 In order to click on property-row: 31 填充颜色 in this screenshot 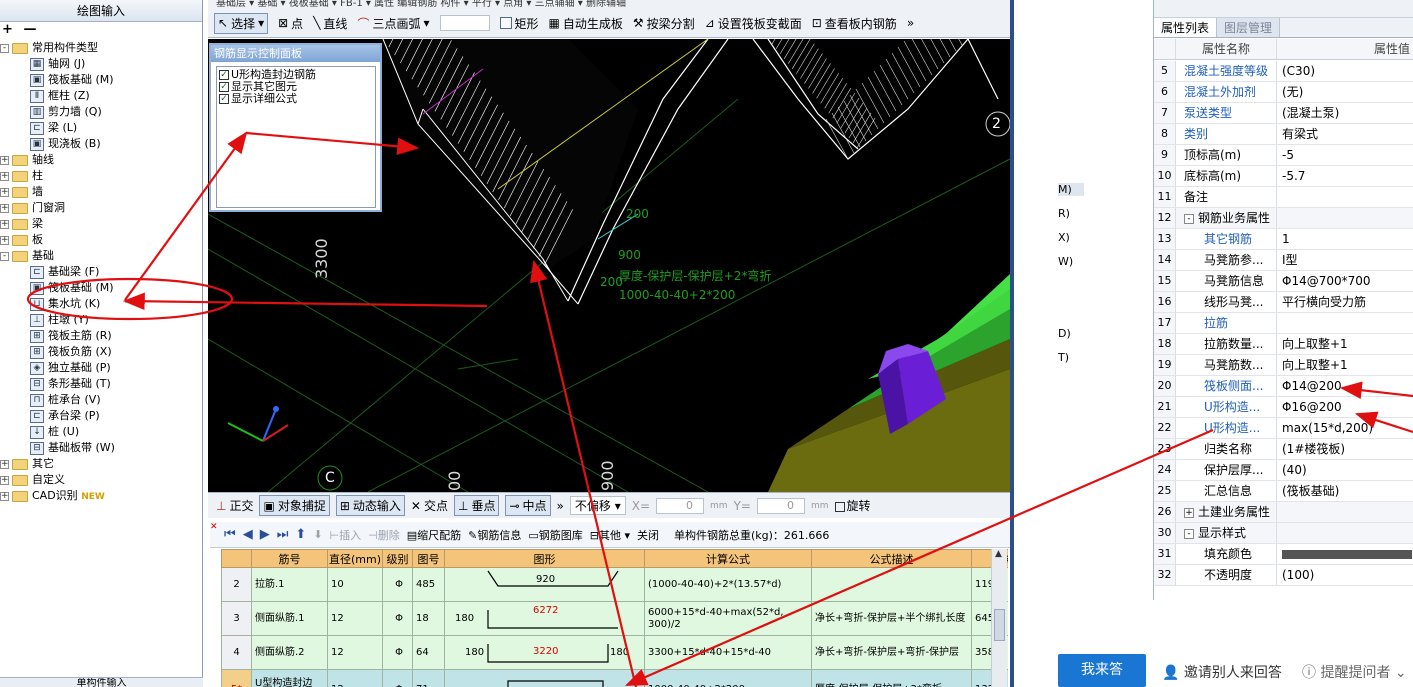, I will do `click(1283, 554)`.